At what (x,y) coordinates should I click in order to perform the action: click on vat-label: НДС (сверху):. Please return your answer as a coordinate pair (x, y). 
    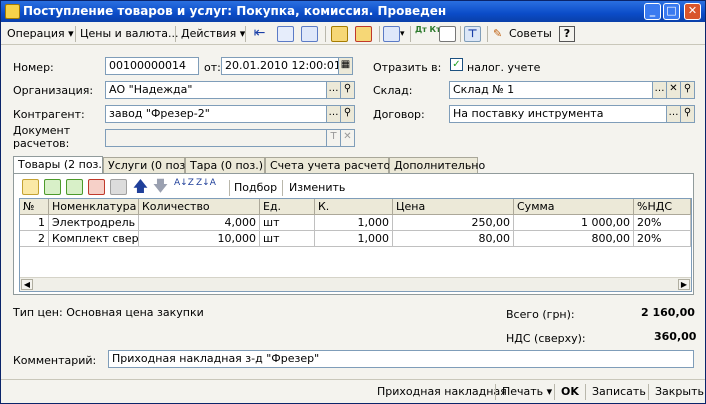
    Looking at the image, I should click on (546, 338).